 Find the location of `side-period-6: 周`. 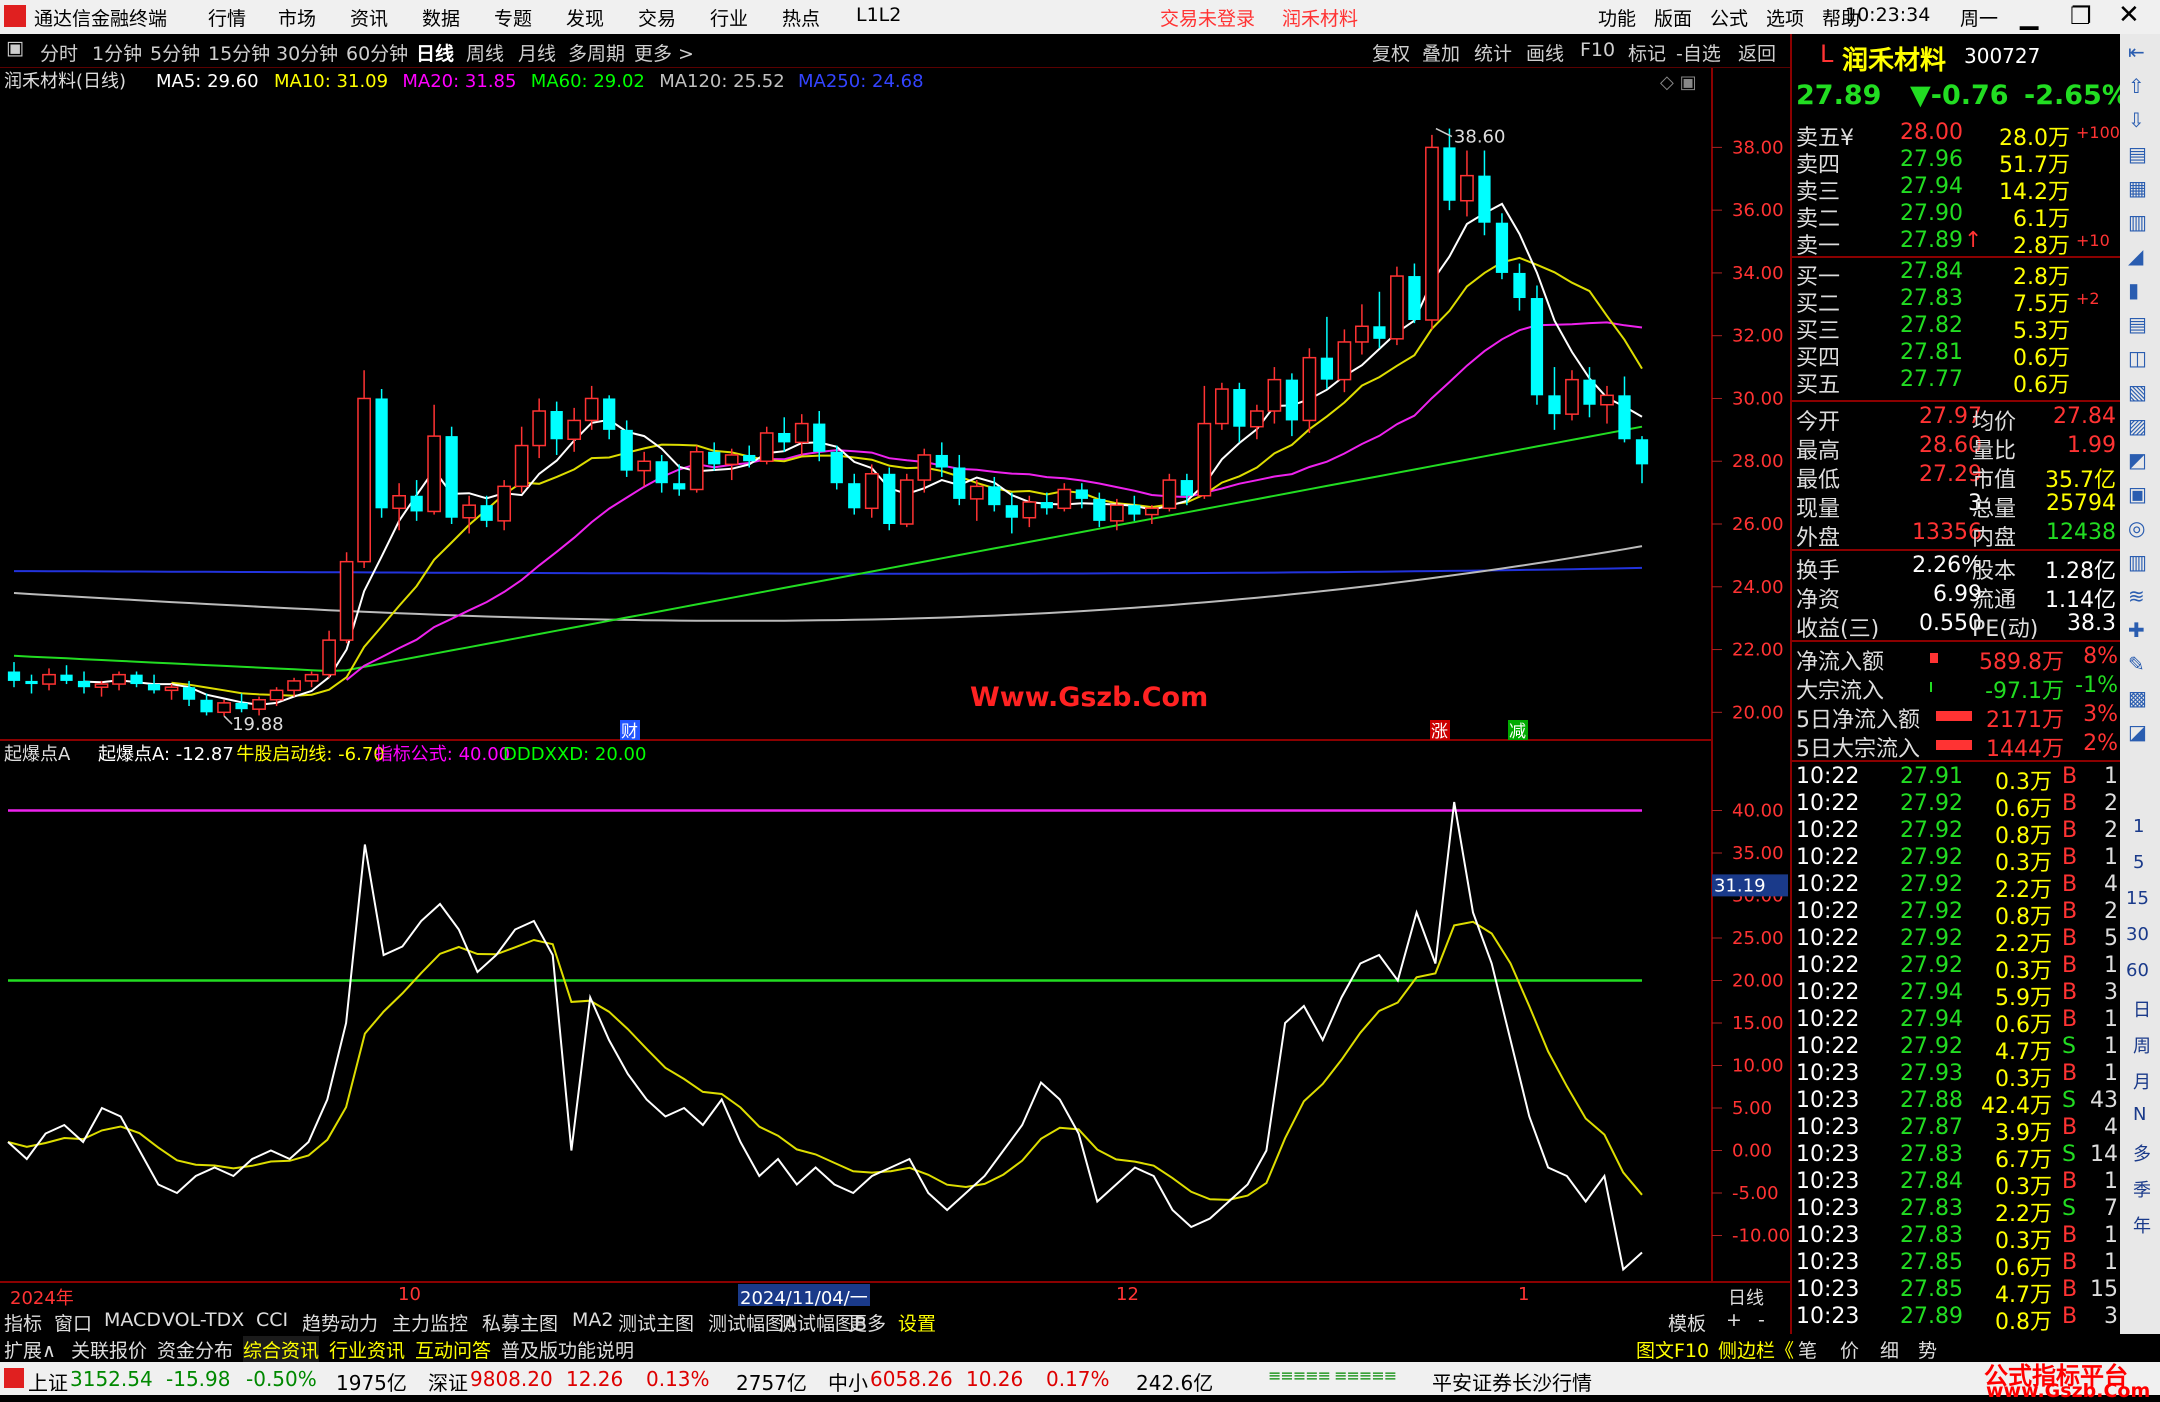

side-period-6: 周 is located at coordinates (2142, 1045).